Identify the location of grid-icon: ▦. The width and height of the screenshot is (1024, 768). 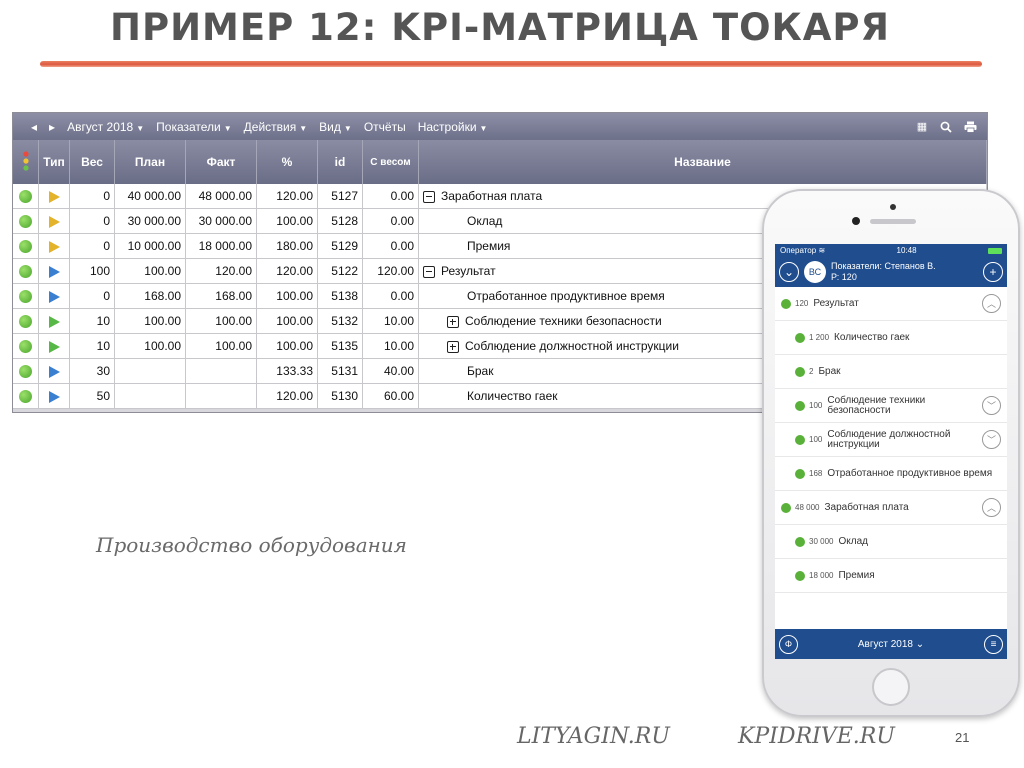
(922, 127).